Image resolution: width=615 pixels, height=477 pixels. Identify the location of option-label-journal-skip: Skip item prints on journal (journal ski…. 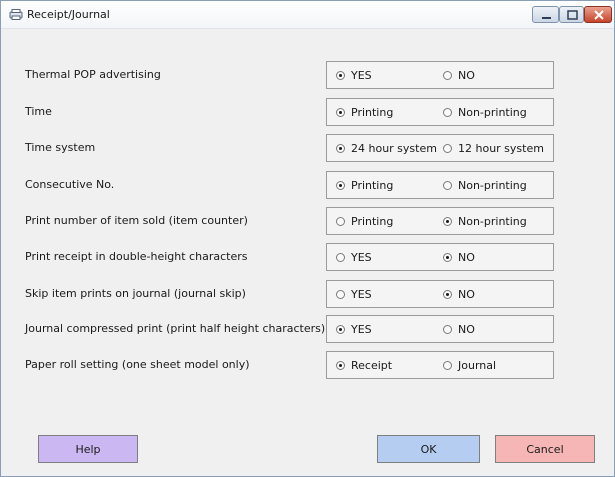
(135, 293).